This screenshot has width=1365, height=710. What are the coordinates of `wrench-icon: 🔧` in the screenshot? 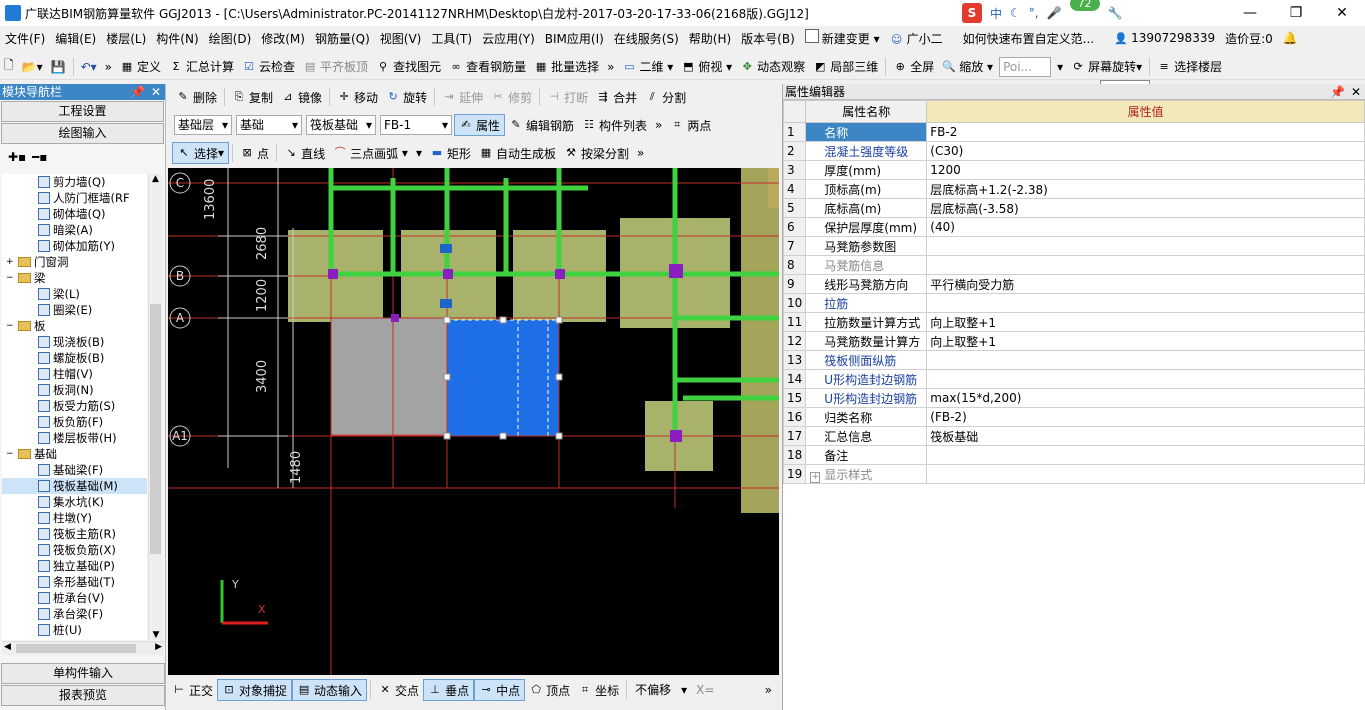 It's located at (1115, 13).